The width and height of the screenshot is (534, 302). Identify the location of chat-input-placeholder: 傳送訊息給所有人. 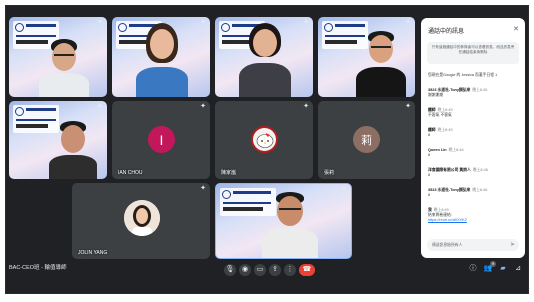
(447, 245).